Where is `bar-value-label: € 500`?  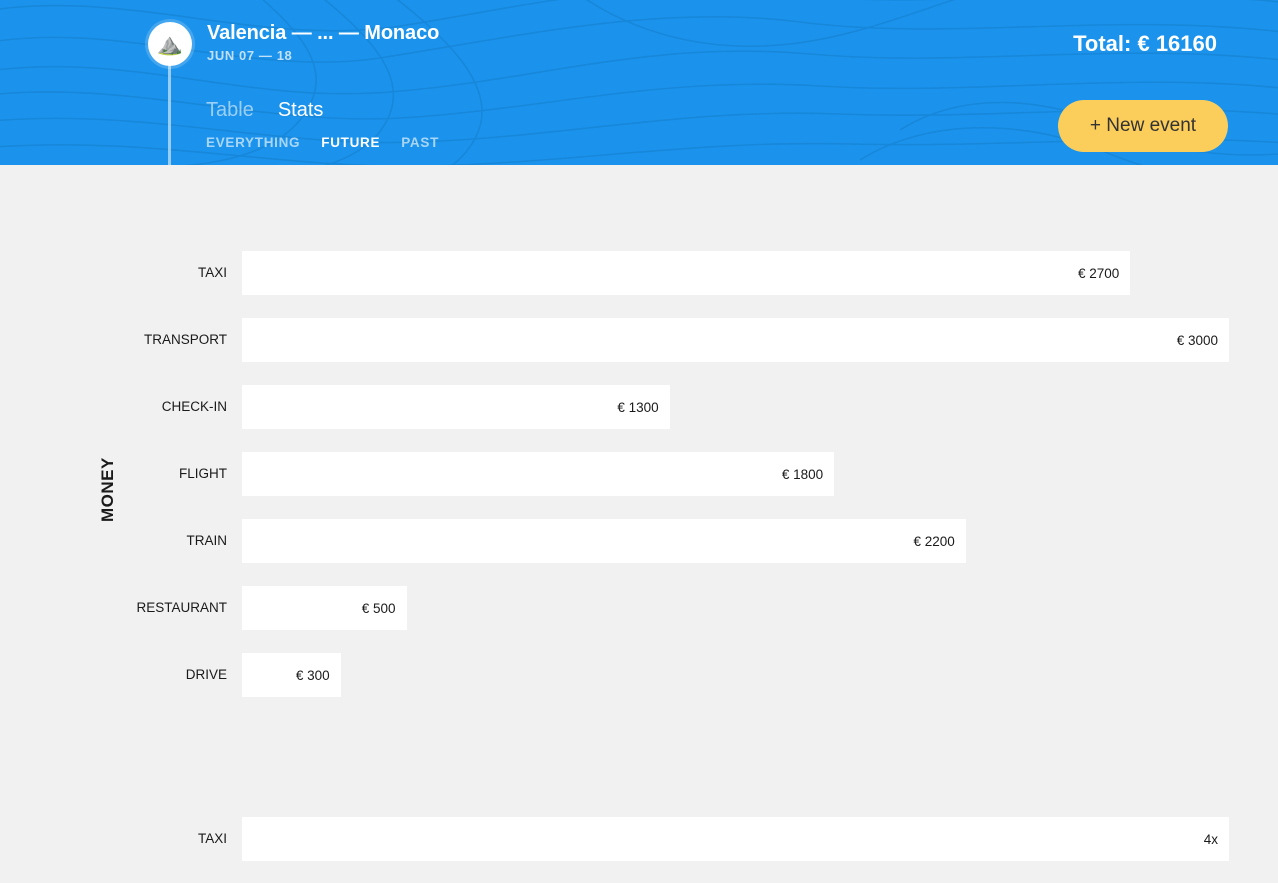
bar-value-label: € 500 is located at coordinates (378, 608).